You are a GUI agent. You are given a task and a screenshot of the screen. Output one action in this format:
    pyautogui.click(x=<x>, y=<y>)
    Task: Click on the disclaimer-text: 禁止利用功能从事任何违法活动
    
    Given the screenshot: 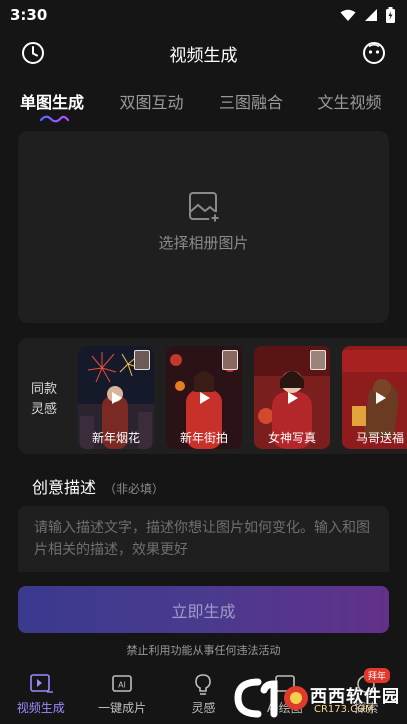 What is the action you would take?
    pyautogui.click(x=203, y=650)
    